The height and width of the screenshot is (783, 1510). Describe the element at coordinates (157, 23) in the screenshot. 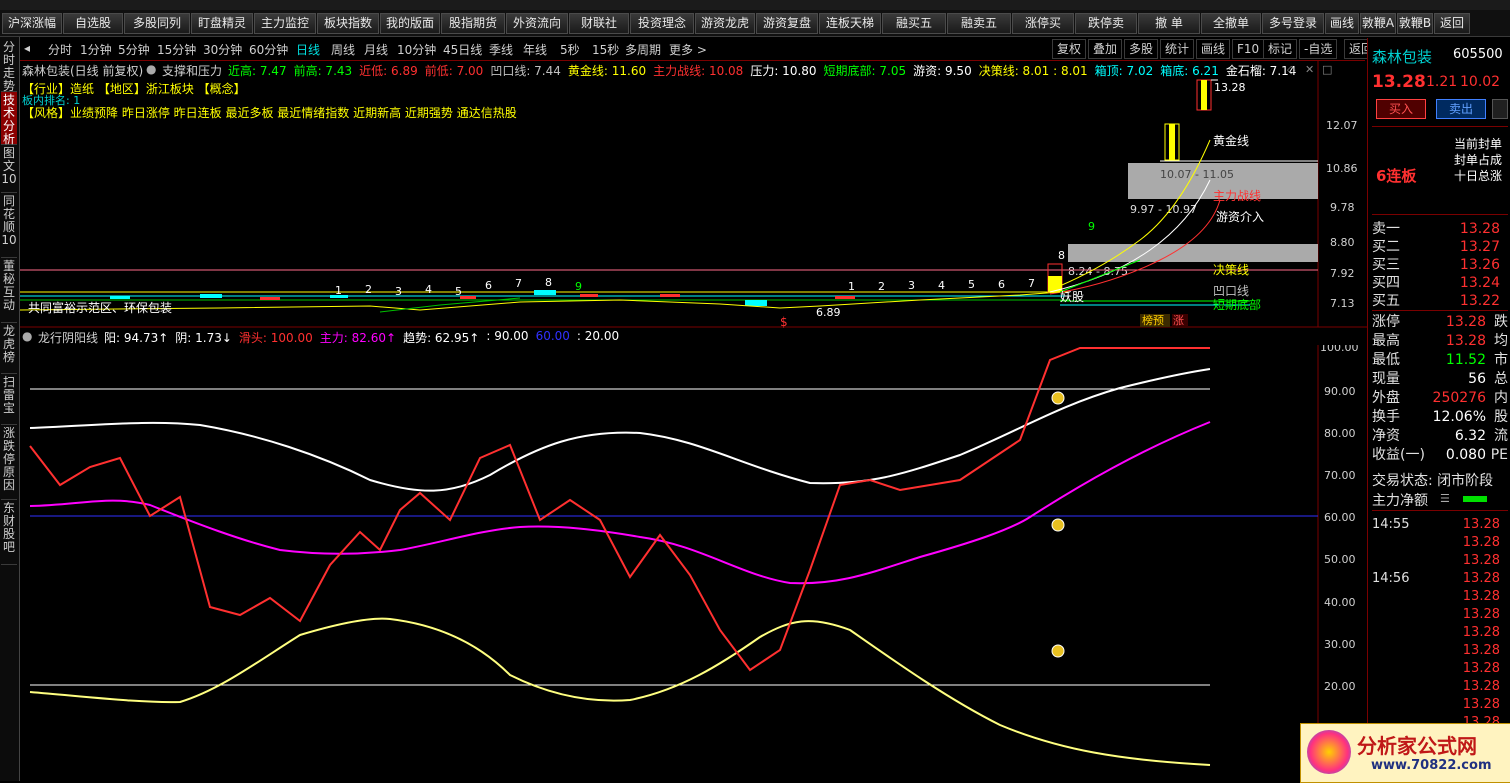

I see `toolbar-button-multi-stock: 多股同列` at that location.